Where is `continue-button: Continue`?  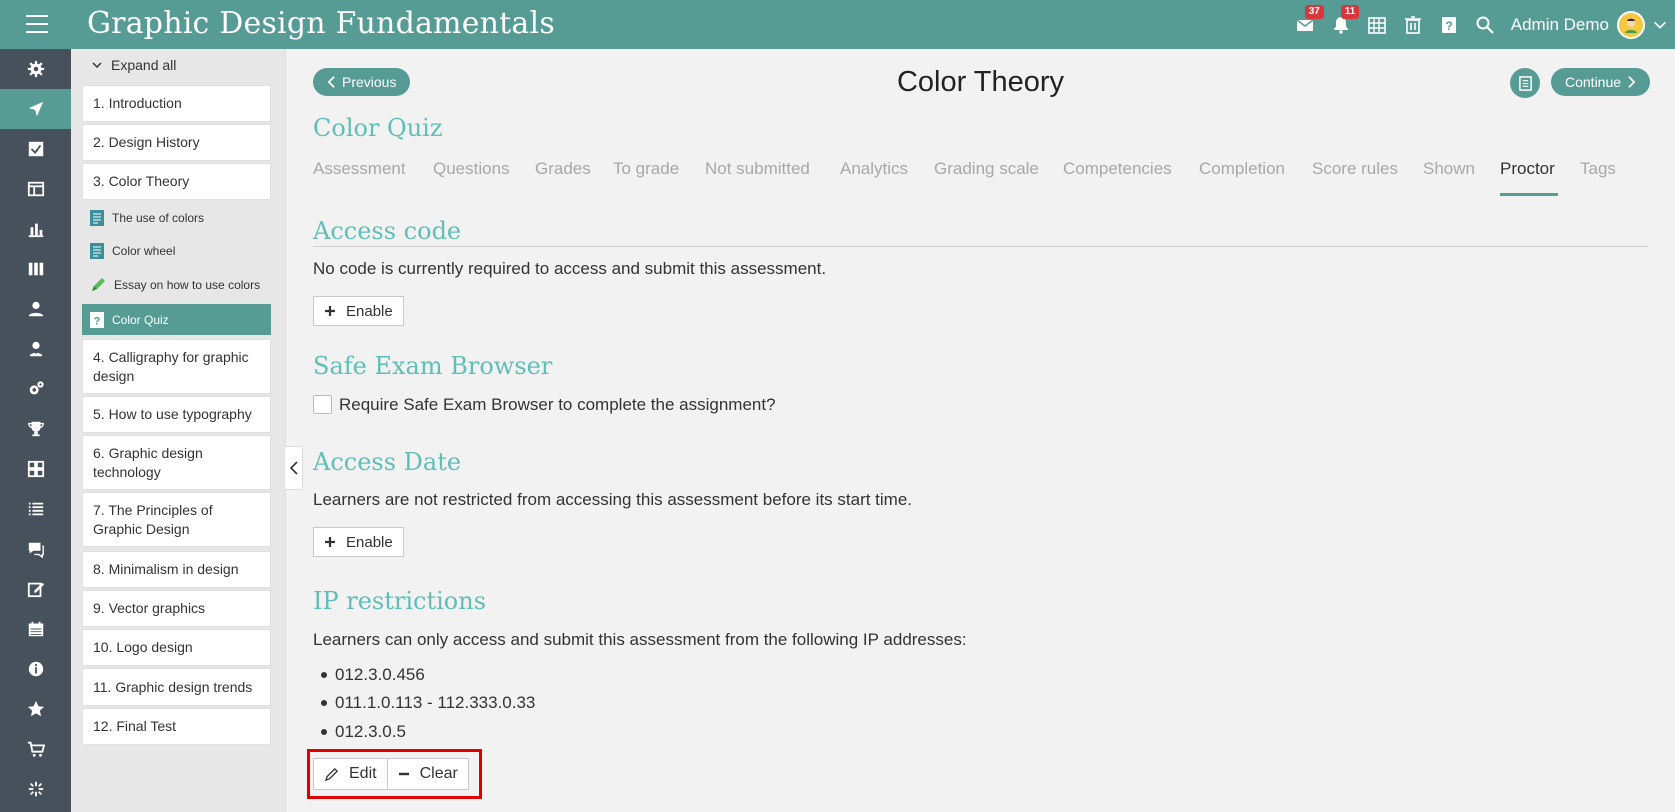 continue-button: Continue is located at coordinates (1601, 82).